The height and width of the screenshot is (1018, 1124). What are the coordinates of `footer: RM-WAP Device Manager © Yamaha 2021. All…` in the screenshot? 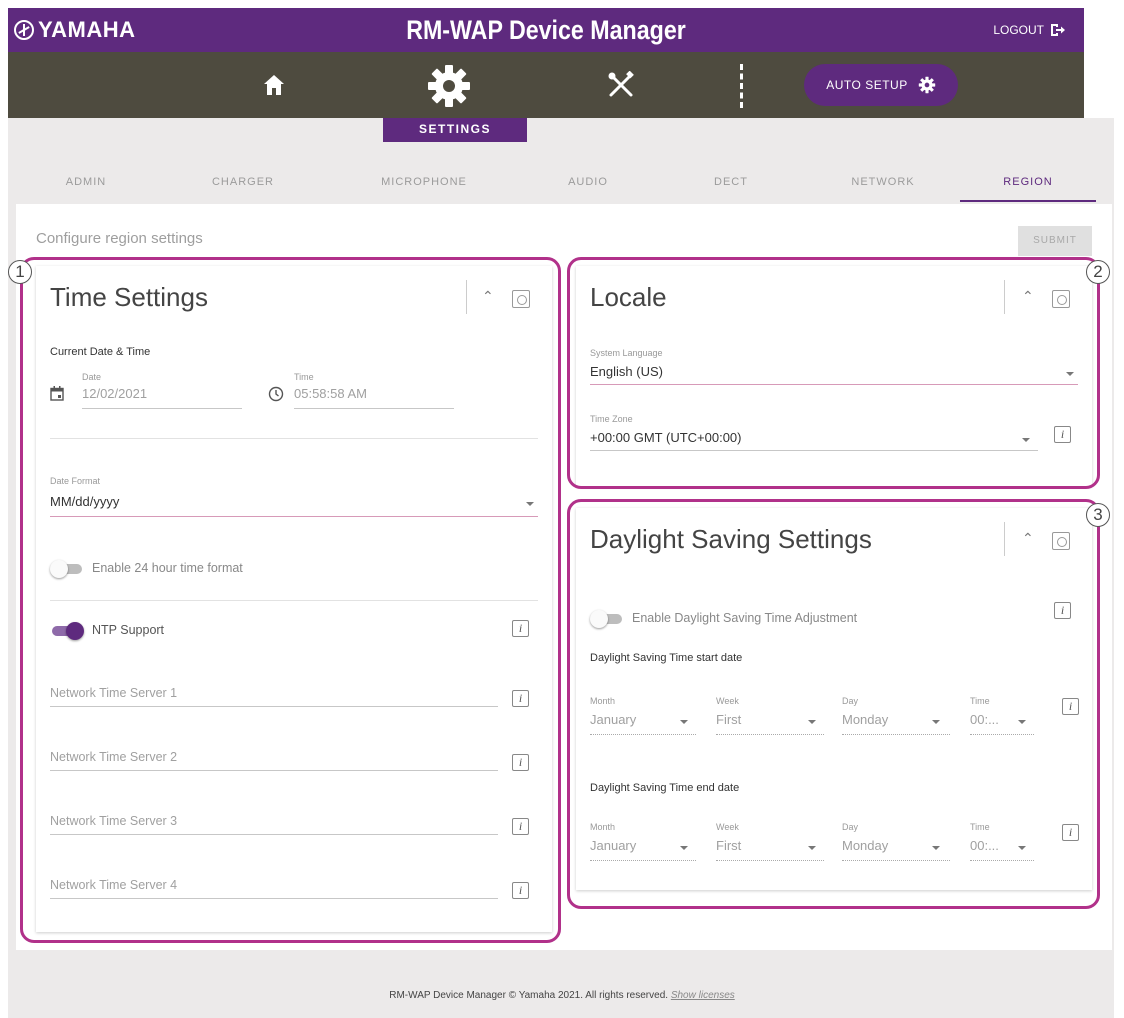 It's located at (562, 995).